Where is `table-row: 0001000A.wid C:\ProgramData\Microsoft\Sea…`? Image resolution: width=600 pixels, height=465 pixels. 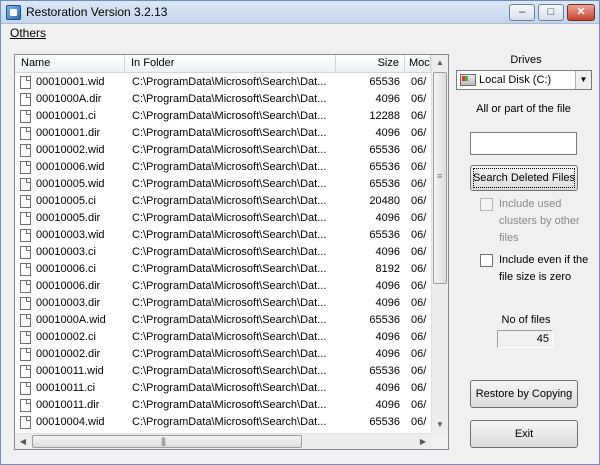 table-row: 0001000A.wid C:\ProgramData\Microsoft\Sea… is located at coordinates (223, 320).